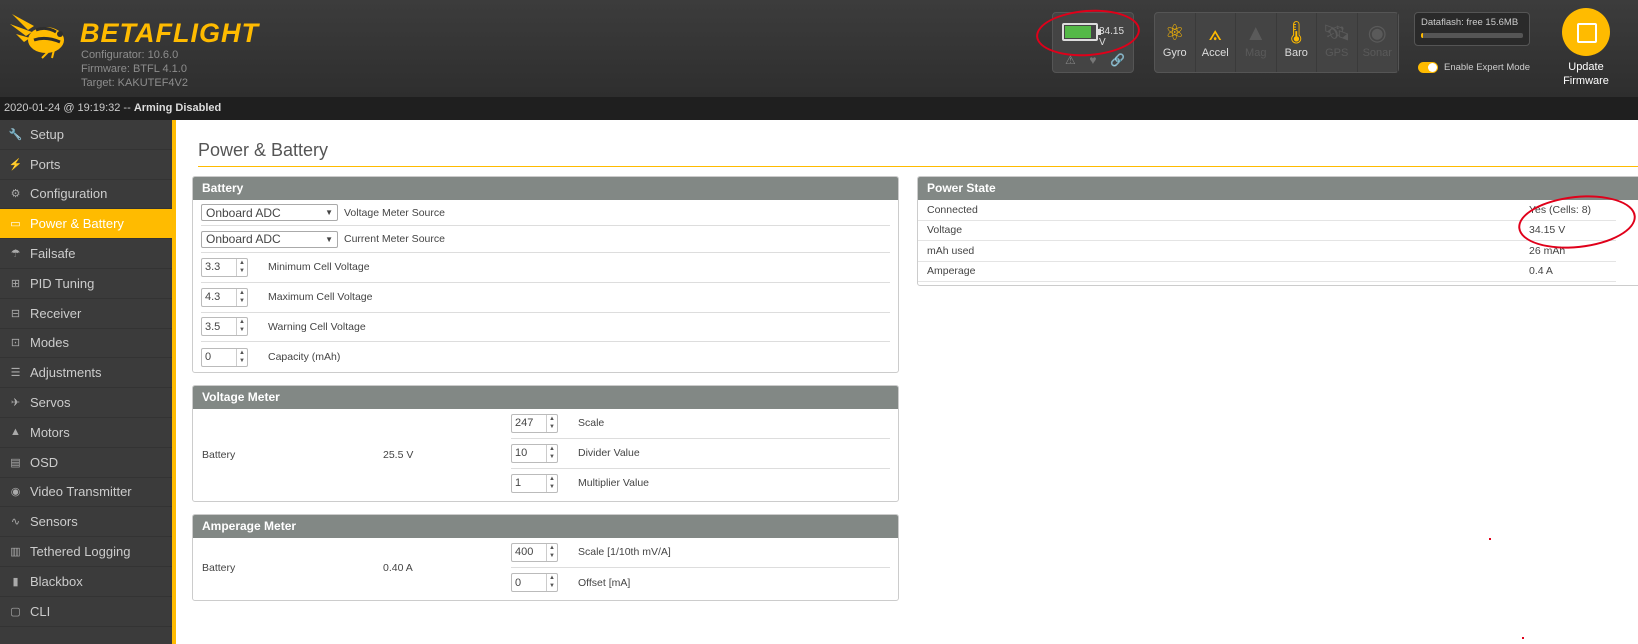 Image resolution: width=1638 pixels, height=644 pixels. What do you see at coordinates (86, 254) in the screenshot?
I see `sidebar-item-failsafe: ☂ Failsafe` at bounding box center [86, 254].